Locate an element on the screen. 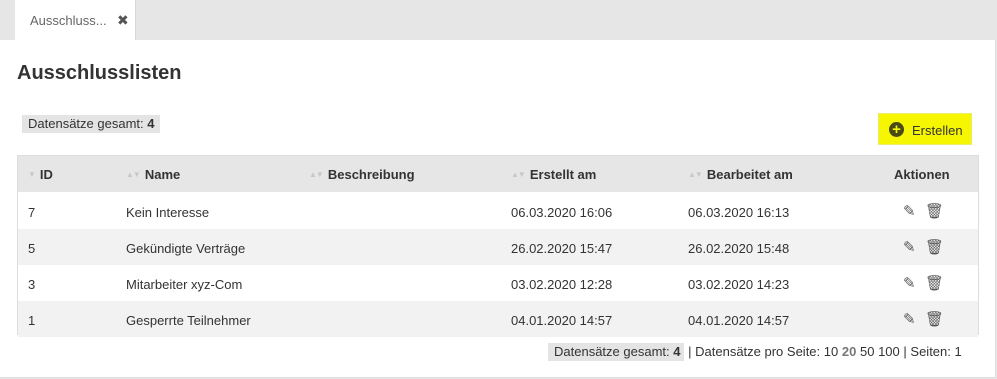 This screenshot has width=997, height=379. cell-created: 26.02.2020 15:47 is located at coordinates (562, 248).